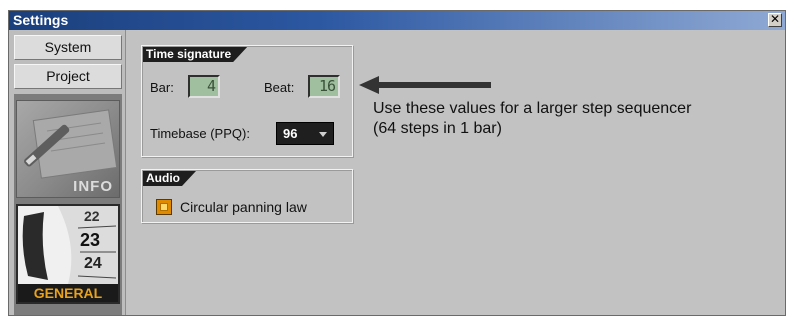 The image size is (788, 318). I want to click on general-tile-label: GENERAL, so click(68, 293).